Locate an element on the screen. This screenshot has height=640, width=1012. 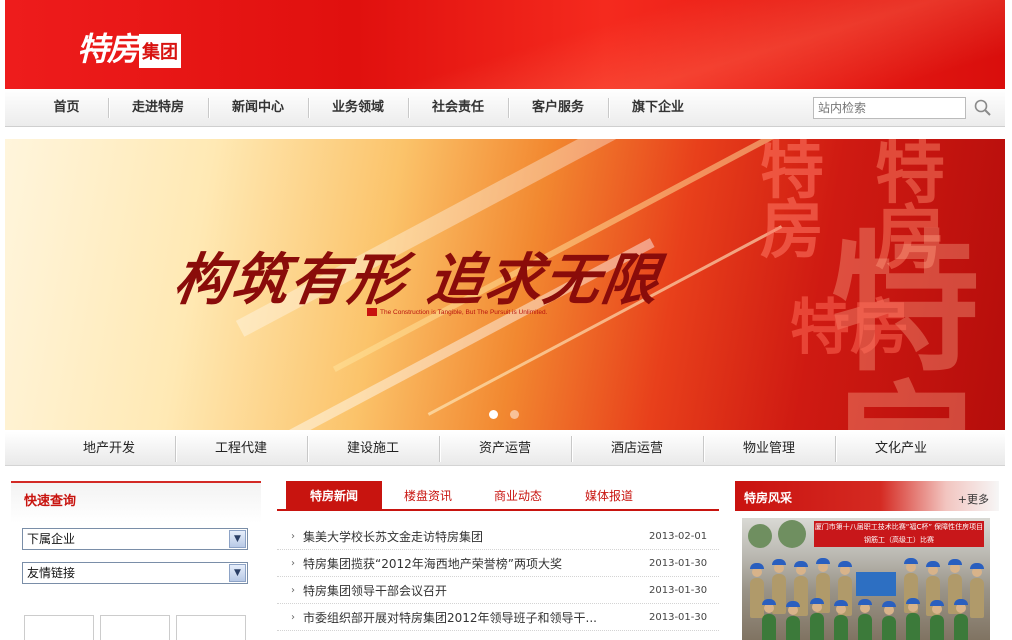
links-select: 友情链接 ▼ is located at coordinates (135, 573).